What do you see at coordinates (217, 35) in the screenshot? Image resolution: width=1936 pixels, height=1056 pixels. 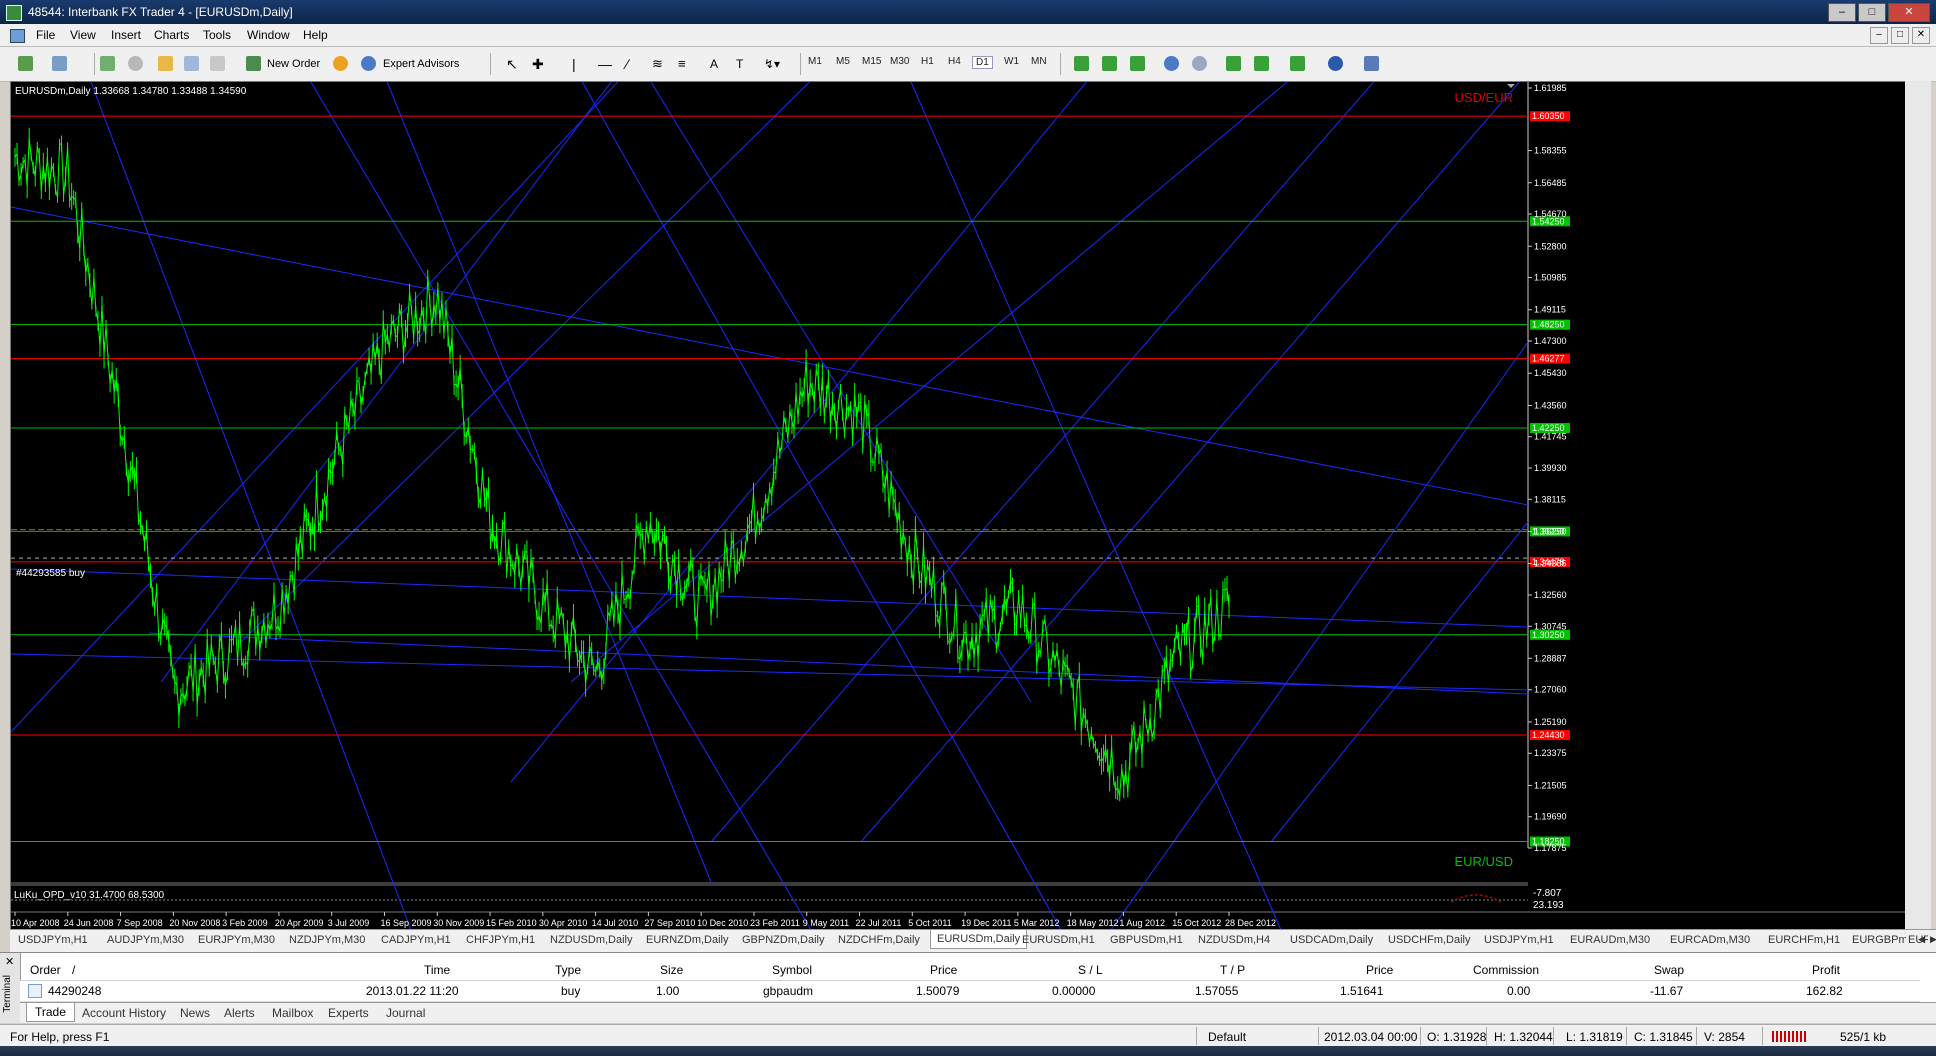 I see `menu-tools: Tools` at bounding box center [217, 35].